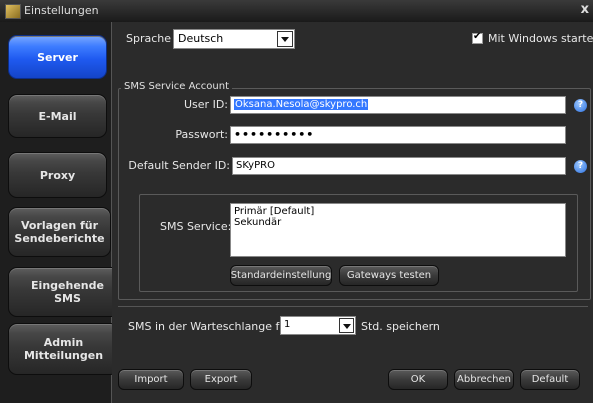  What do you see at coordinates (281, 275) in the screenshot?
I see `default-settings-button: Standardeinstellung` at bounding box center [281, 275].